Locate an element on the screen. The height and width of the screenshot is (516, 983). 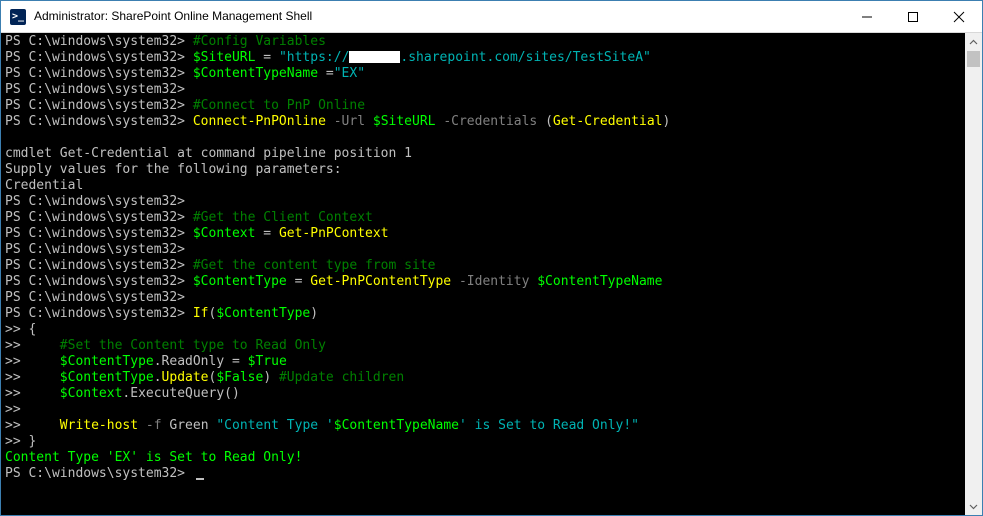
console-token: >> { is located at coordinates (21, 329).